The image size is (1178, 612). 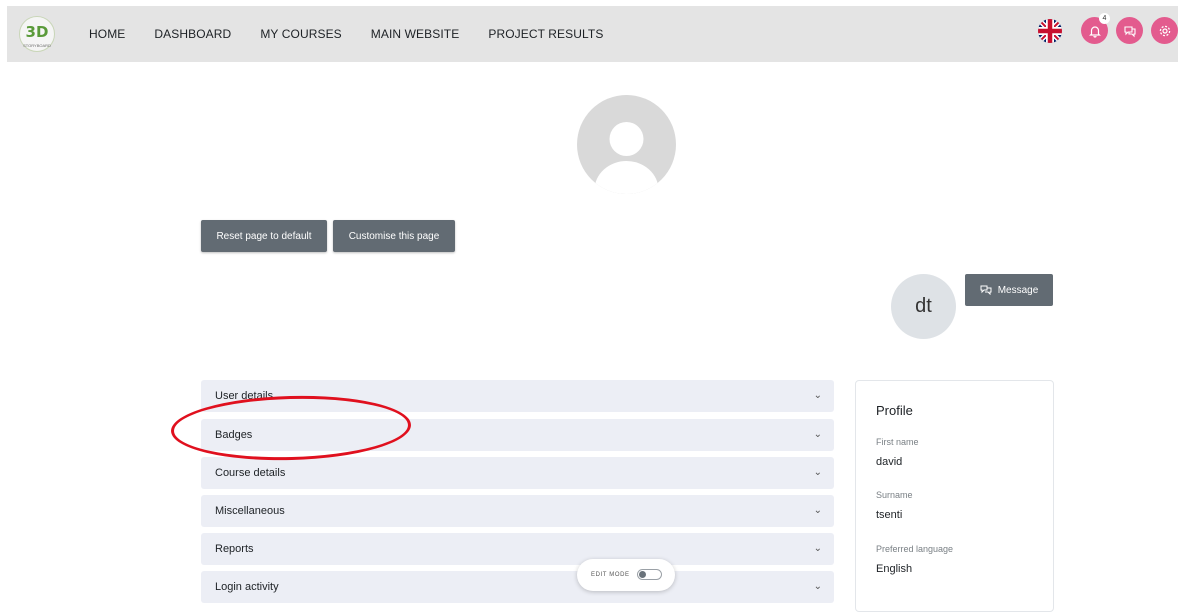 I want to click on site-logo: 3D STORYBOARD, so click(x=37, y=34).